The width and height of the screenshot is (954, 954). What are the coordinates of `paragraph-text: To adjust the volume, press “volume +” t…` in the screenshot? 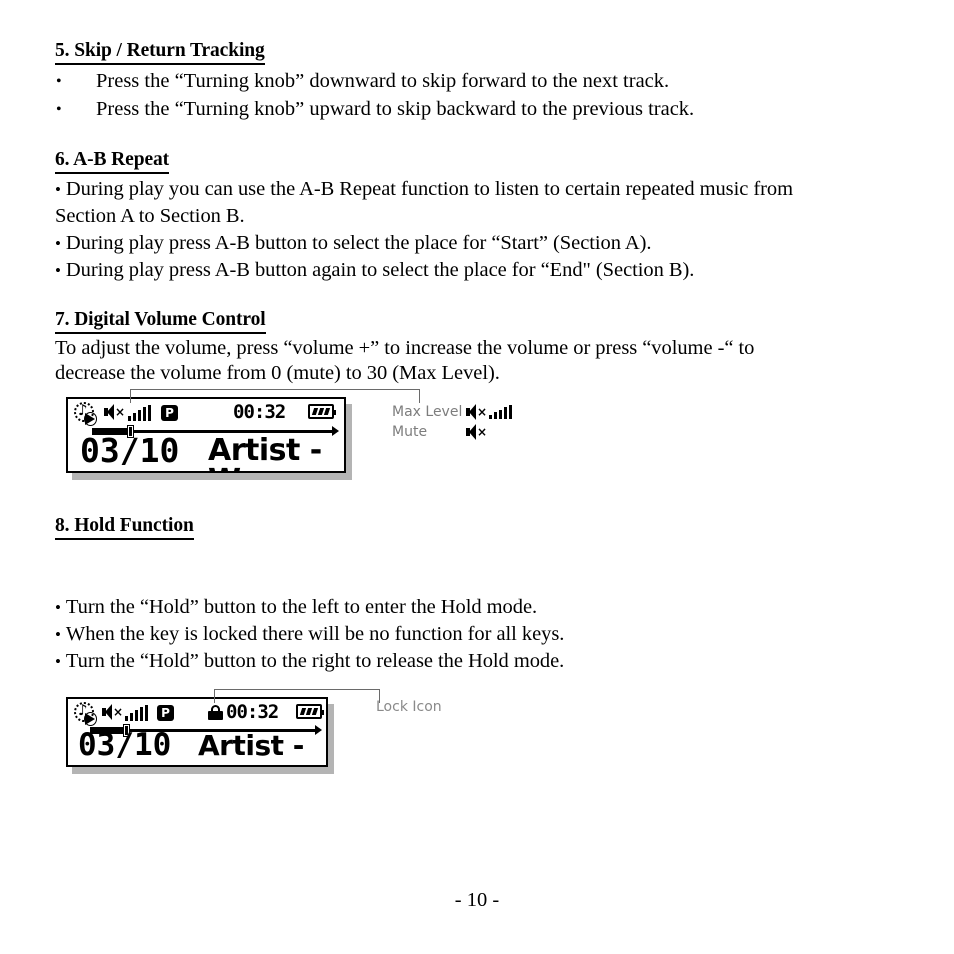 It's located at (405, 348).